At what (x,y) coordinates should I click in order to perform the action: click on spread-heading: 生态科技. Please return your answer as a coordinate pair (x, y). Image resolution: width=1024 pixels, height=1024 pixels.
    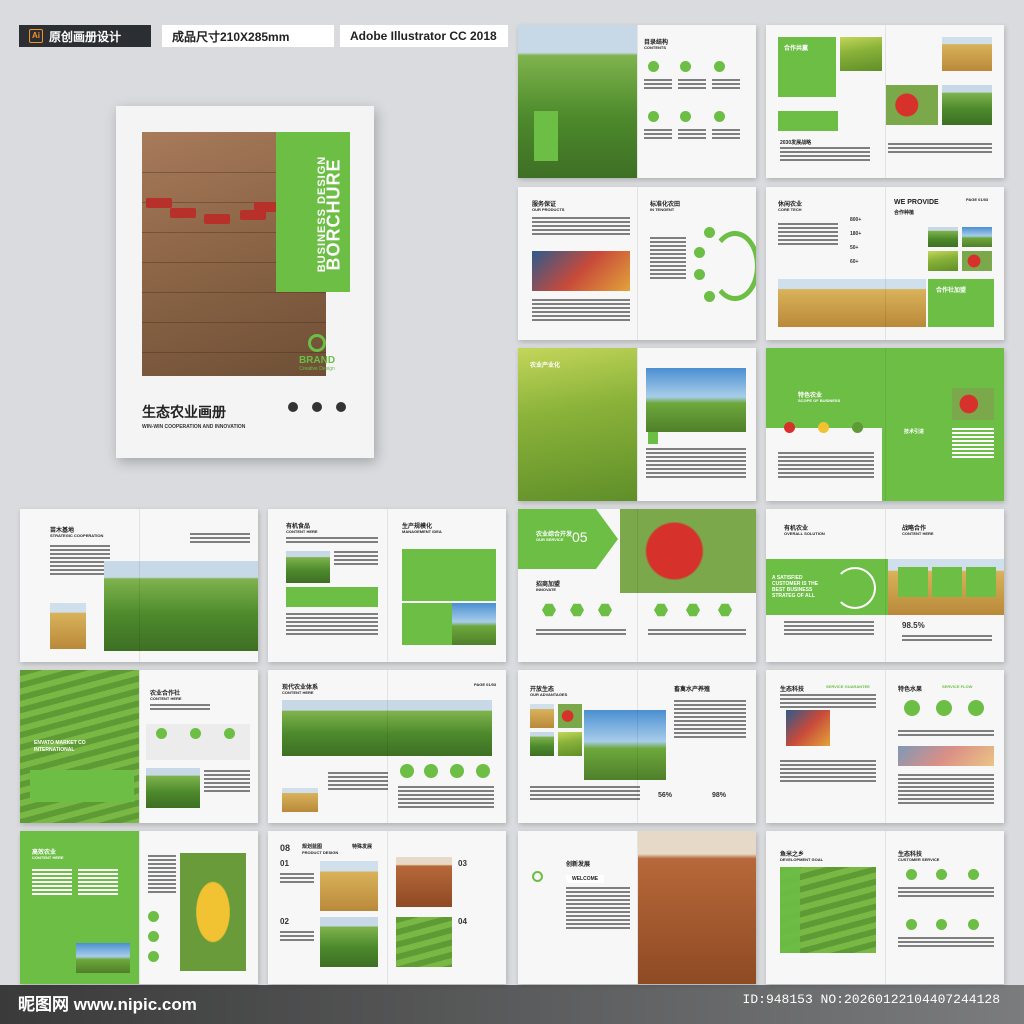
    Looking at the image, I should click on (792, 690).